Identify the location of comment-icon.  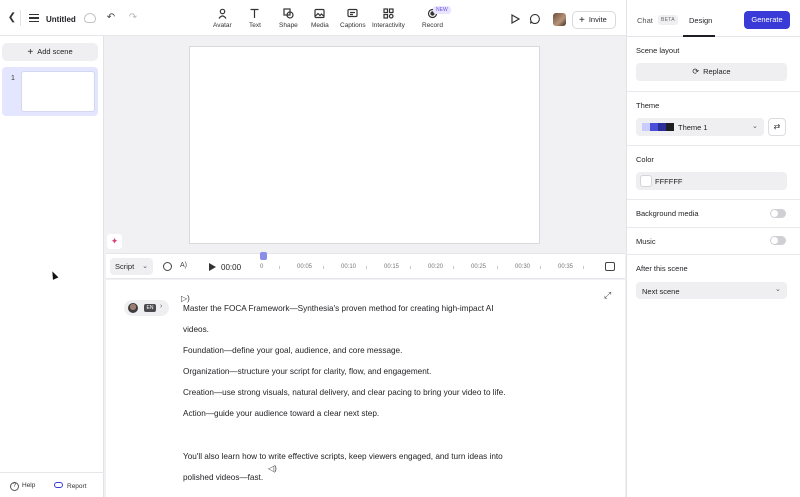
(535, 19).